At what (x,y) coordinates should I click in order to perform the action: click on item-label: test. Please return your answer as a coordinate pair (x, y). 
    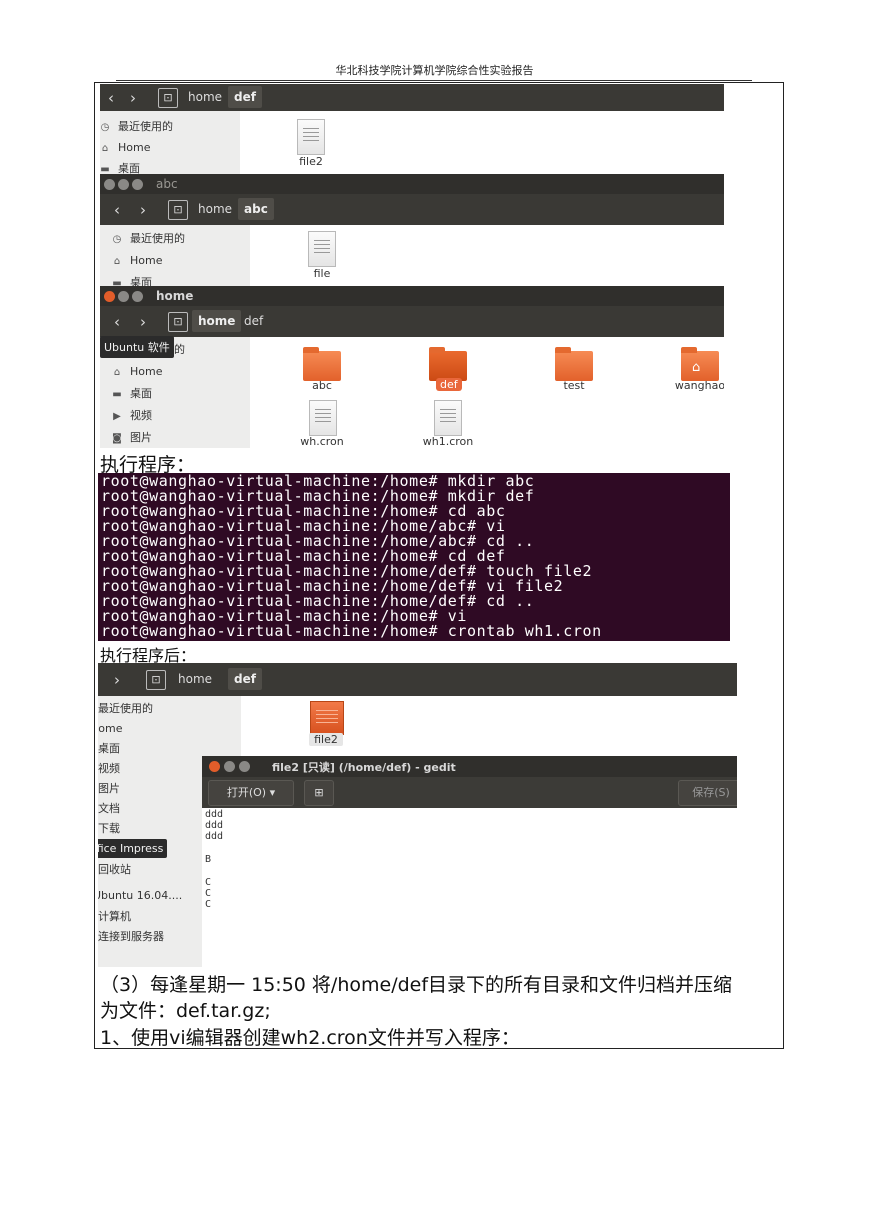
    Looking at the image, I should click on (574, 385).